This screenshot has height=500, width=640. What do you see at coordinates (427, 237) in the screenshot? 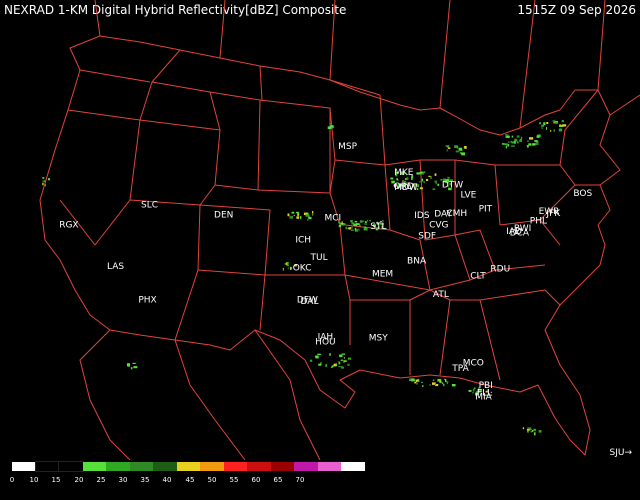
I see `city-label: SDF` at bounding box center [427, 237].